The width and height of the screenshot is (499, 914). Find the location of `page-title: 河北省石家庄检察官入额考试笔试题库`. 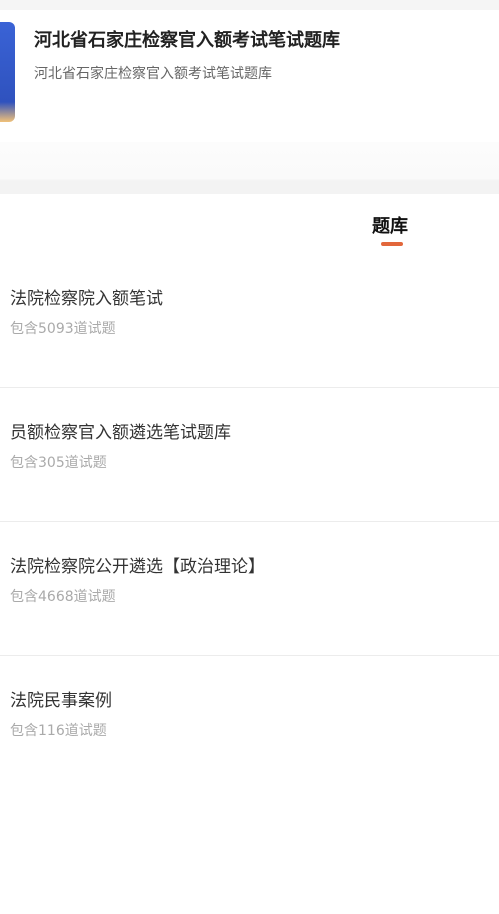

page-title: 河北省石家庄检察官入额考试笔试题库 is located at coordinates (187, 40).